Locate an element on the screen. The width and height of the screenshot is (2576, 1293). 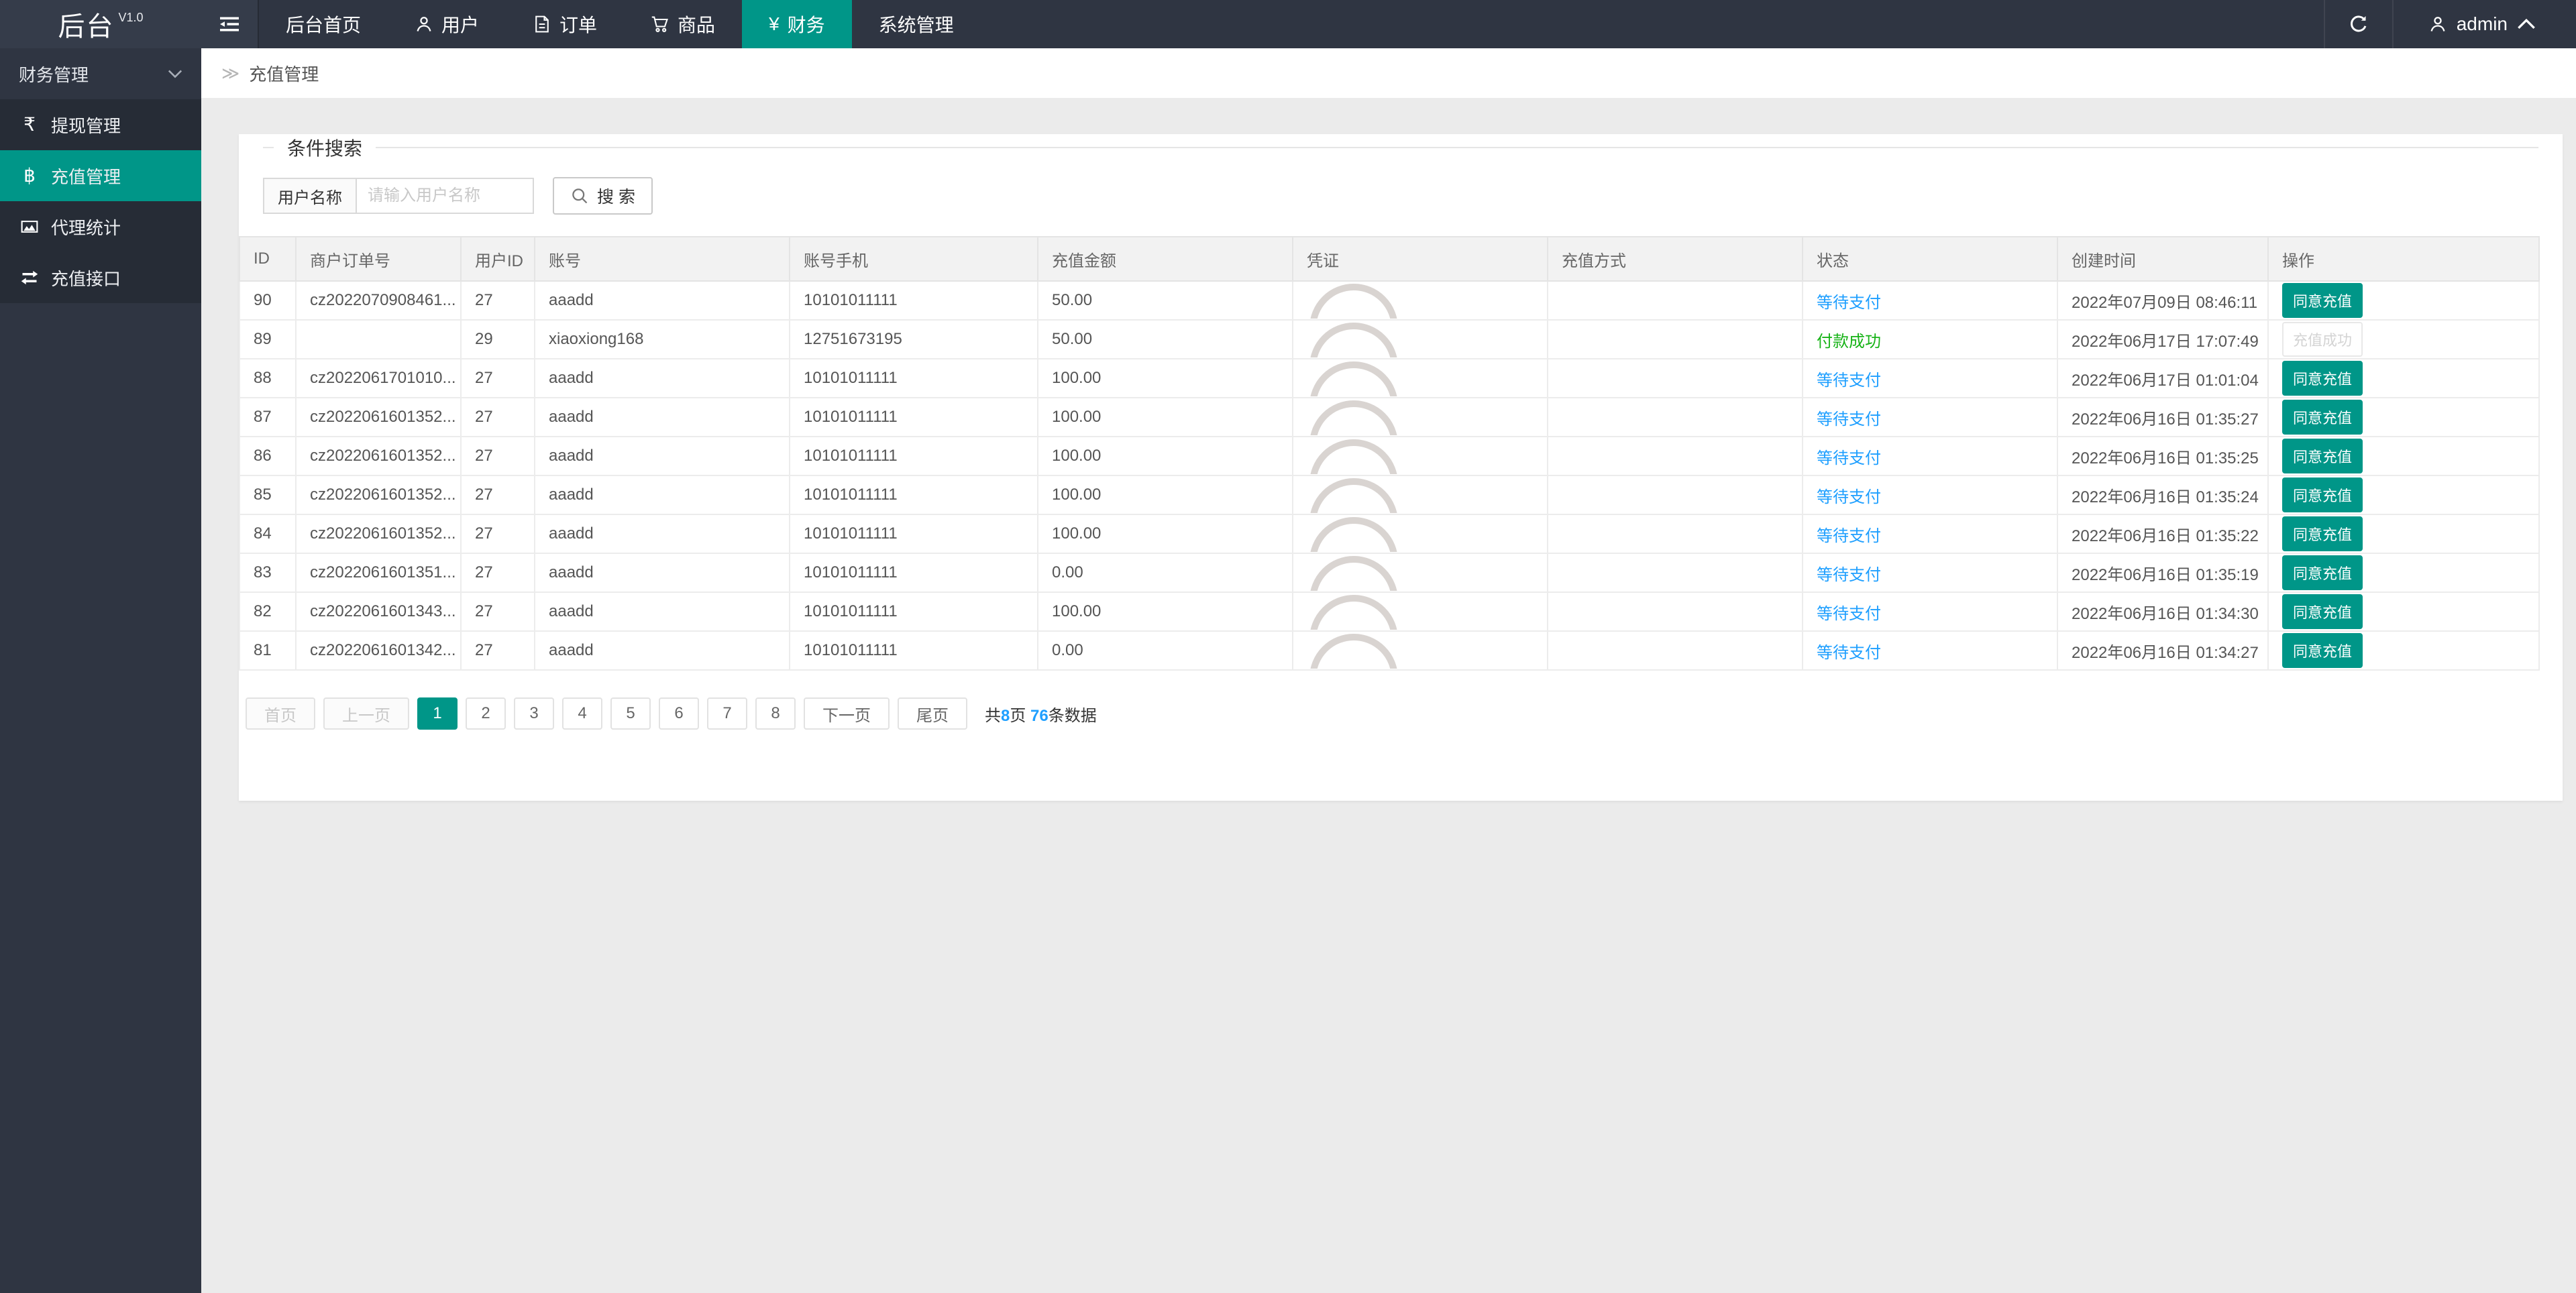
nav-item-label: 后台首页 is located at coordinates (324, 25).